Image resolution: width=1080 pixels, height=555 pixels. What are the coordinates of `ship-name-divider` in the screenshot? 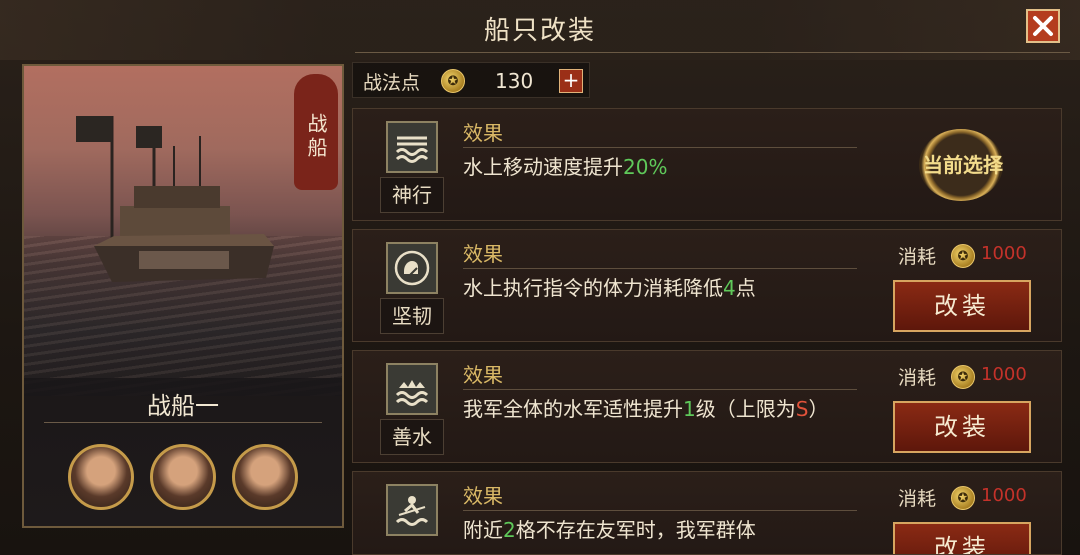 It's located at (183, 422).